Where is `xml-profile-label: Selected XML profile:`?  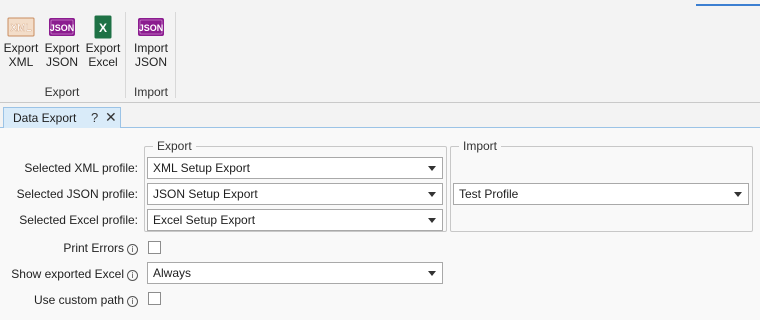
xml-profile-label: Selected XML profile: is located at coordinates (81, 168).